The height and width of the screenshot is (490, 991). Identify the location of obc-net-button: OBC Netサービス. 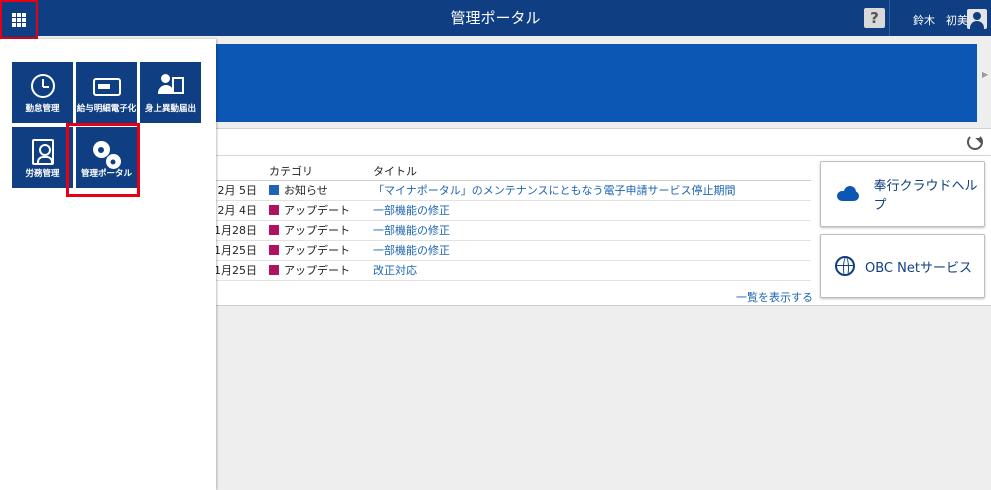
(902, 266).